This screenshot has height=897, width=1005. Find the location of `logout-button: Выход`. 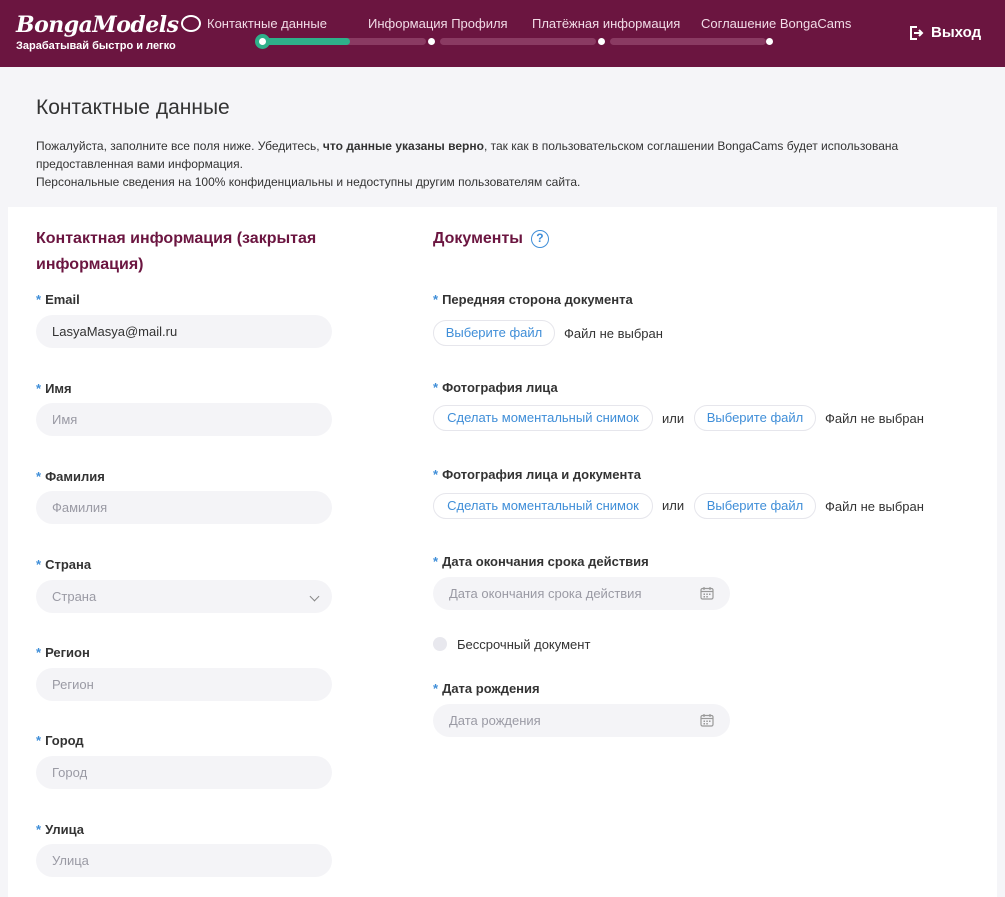

logout-button: Выход is located at coordinates (944, 32).